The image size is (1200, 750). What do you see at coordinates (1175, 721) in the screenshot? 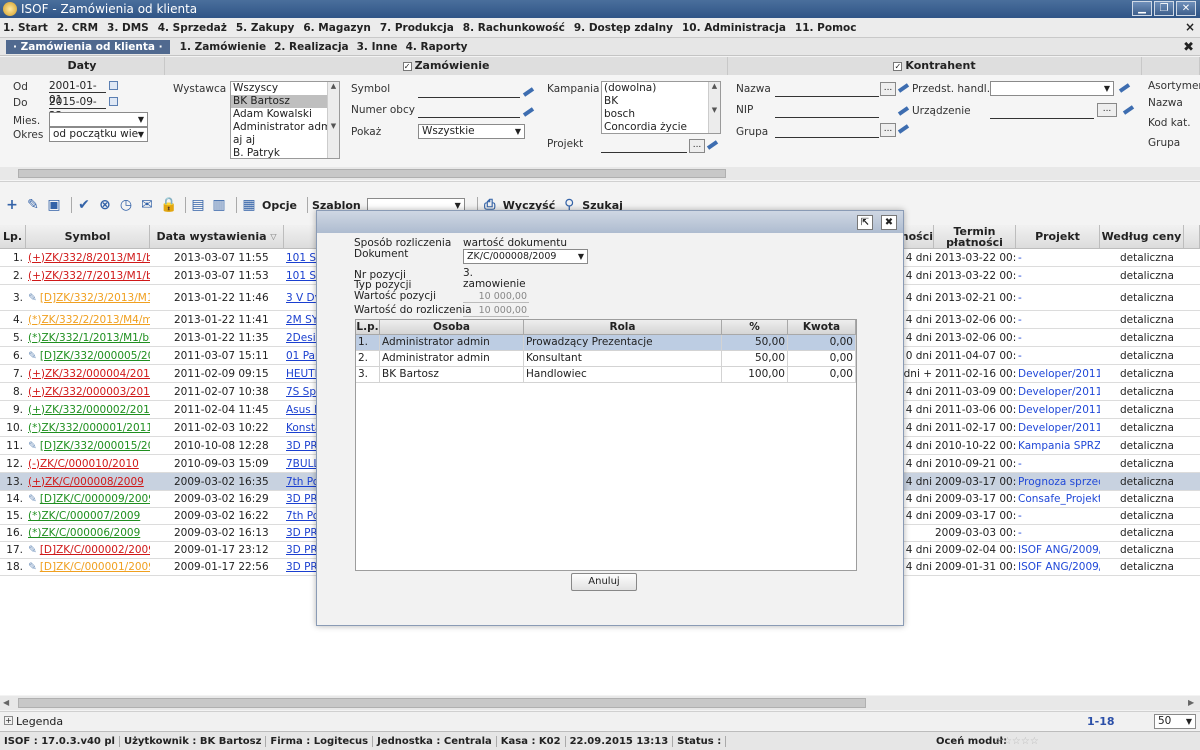
I see `per-page-select: 50 ▼` at bounding box center [1175, 721].